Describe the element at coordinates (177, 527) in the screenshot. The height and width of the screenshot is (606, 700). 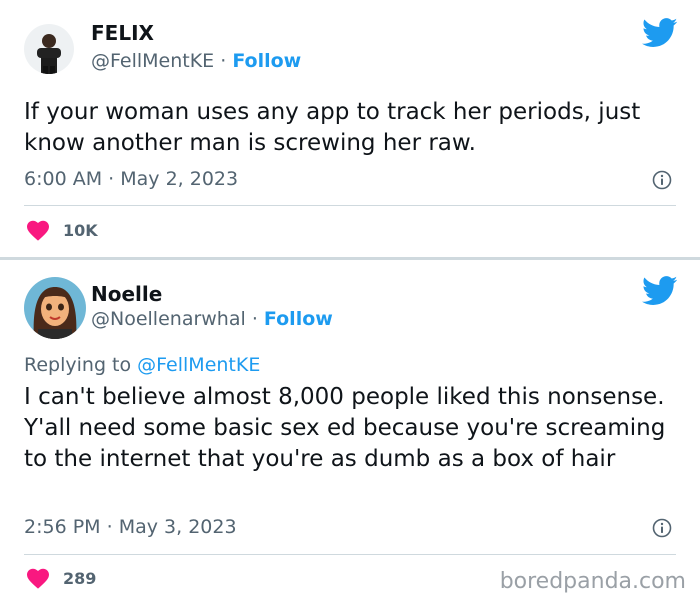
I see `date: May 3, 2023` at that location.